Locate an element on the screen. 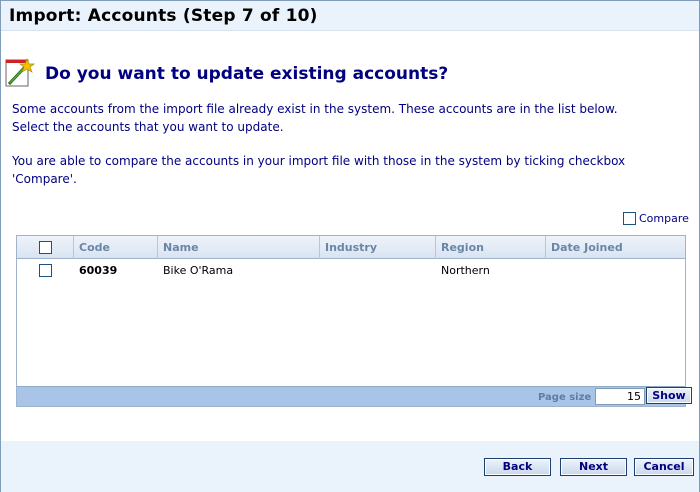 The width and height of the screenshot is (700, 492). grid-pager: Page size Show is located at coordinates (354, 396).